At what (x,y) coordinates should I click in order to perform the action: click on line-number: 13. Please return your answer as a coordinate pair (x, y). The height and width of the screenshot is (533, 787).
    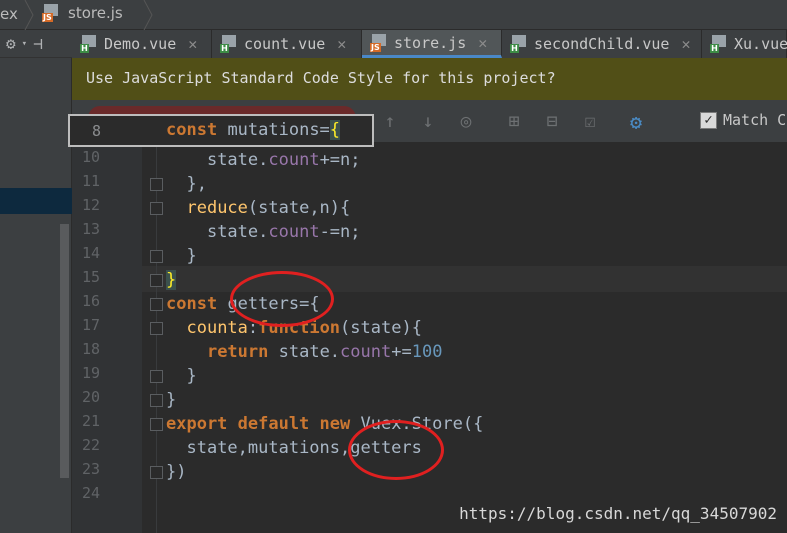
    Looking at the image, I should click on (90, 229).